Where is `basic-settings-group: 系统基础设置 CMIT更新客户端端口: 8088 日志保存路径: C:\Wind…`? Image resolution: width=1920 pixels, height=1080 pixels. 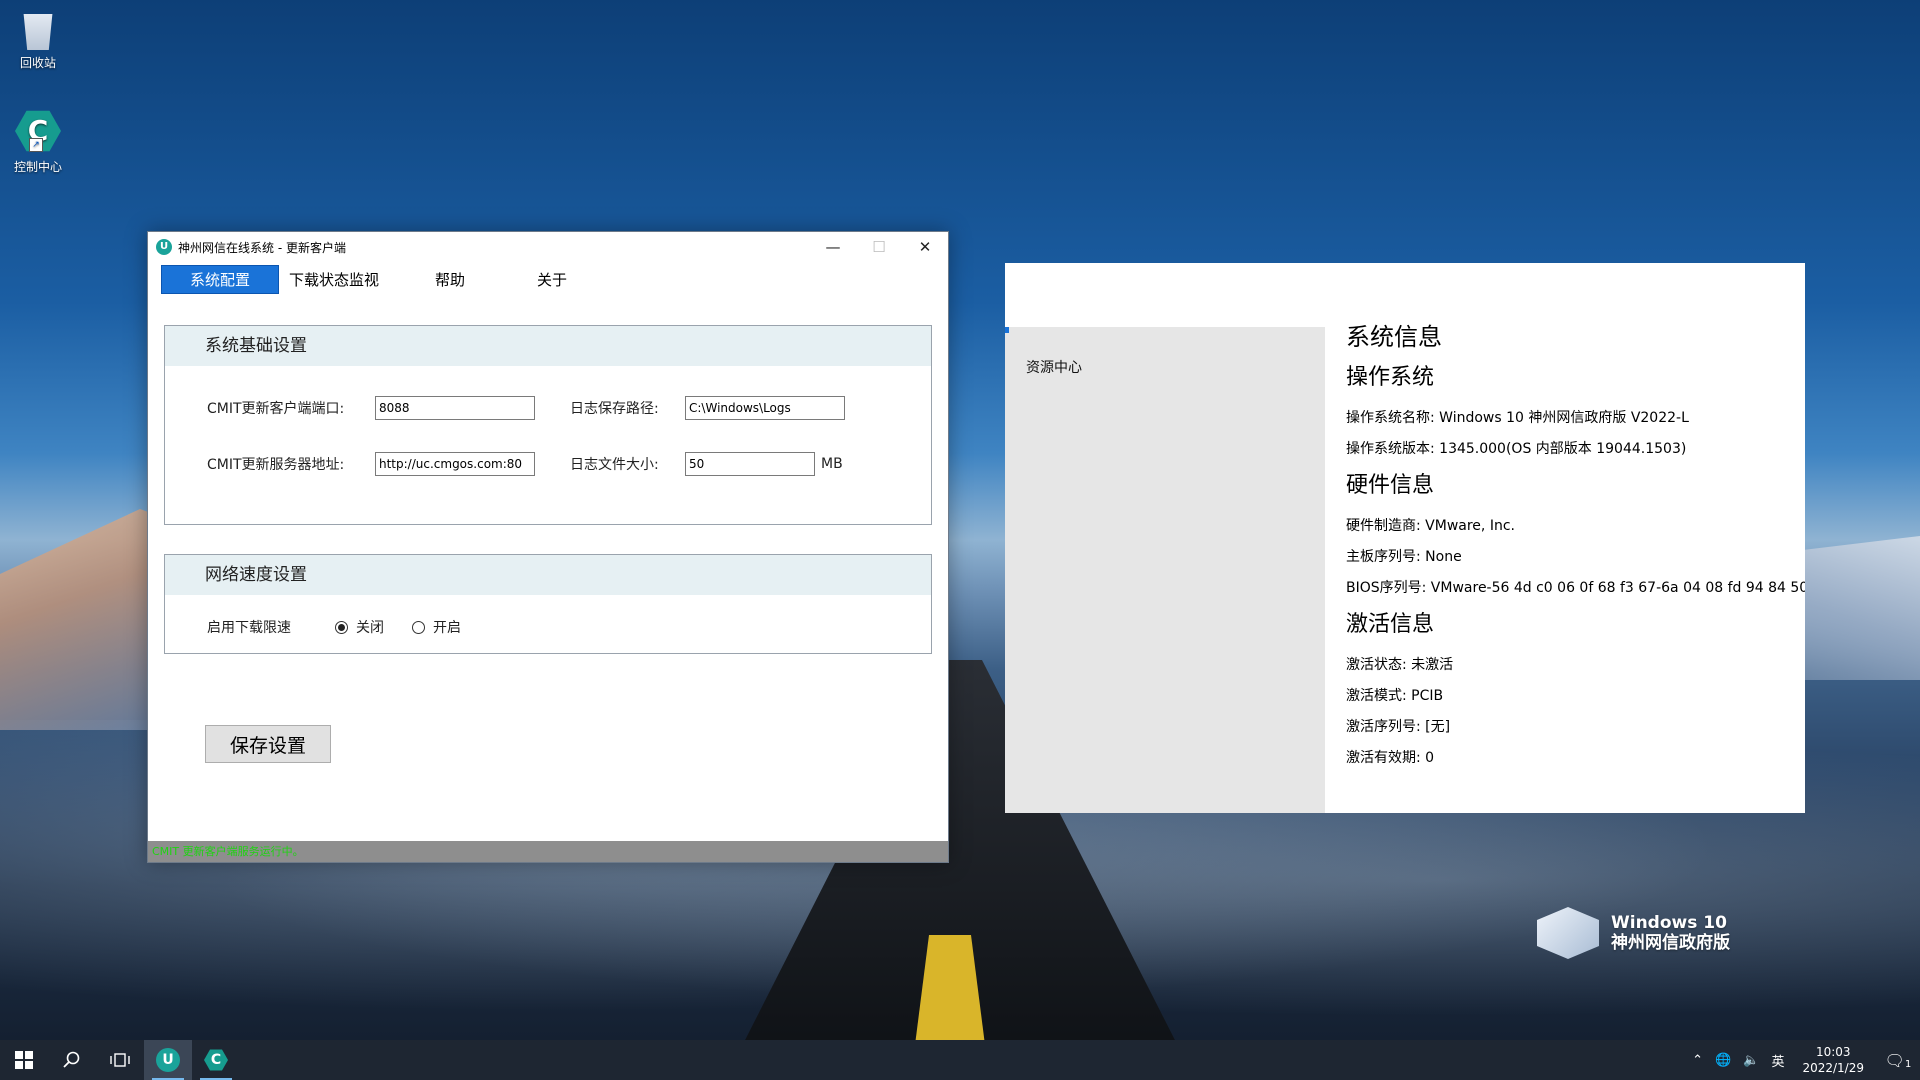
basic-settings-group: 系统基础设置 CMIT更新客户端端口: 8088 日志保存路径: C:\Wind… is located at coordinates (548, 425).